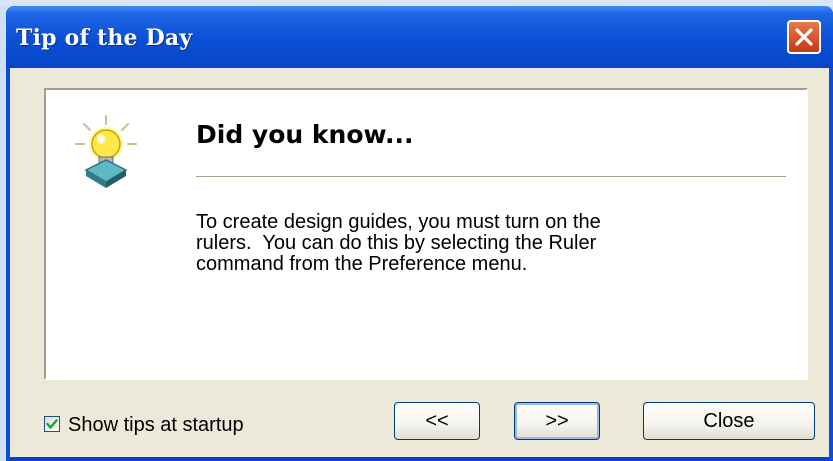 The width and height of the screenshot is (833, 461). What do you see at coordinates (362, 264) in the screenshot?
I see `tip-line: command from the Preference menu.` at bounding box center [362, 264].